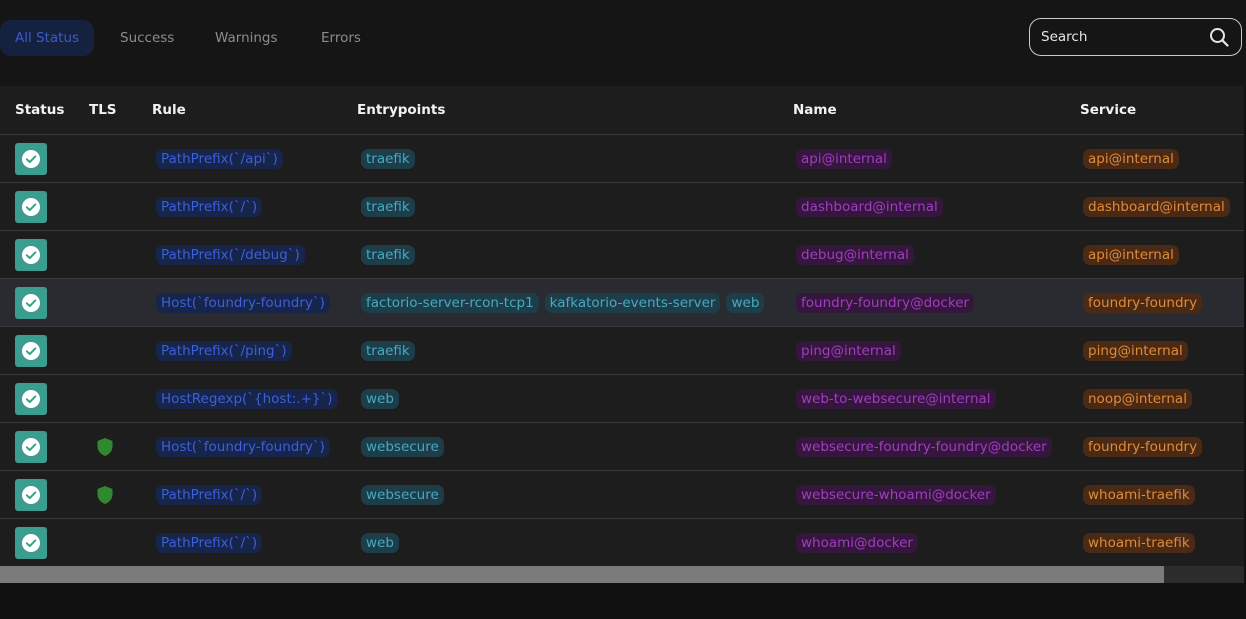  I want to click on rule-cell: PathPrefix(`/debug`), so click(233, 254).